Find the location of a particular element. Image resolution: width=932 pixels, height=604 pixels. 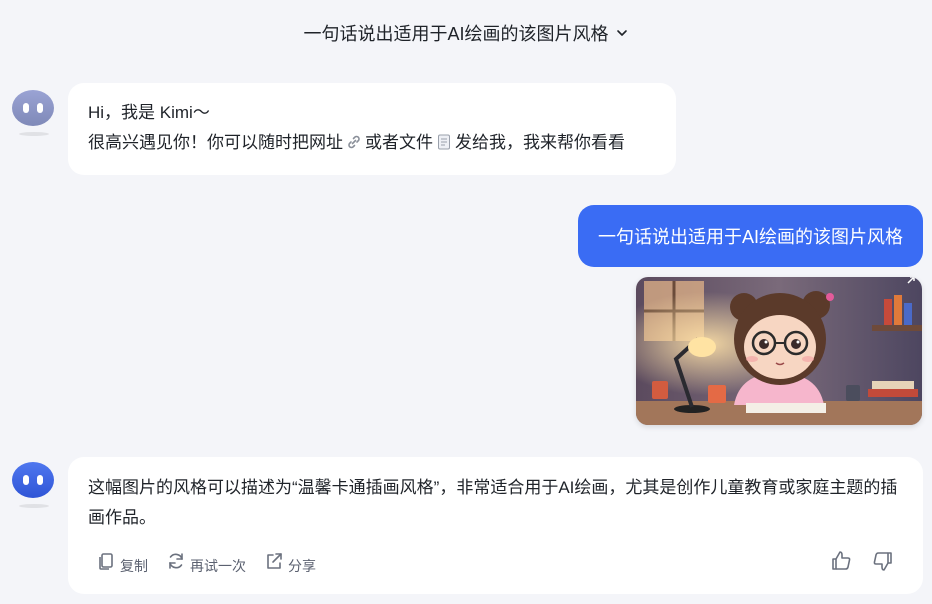

greeting-text-part2: 或者文件 is located at coordinates (399, 142).